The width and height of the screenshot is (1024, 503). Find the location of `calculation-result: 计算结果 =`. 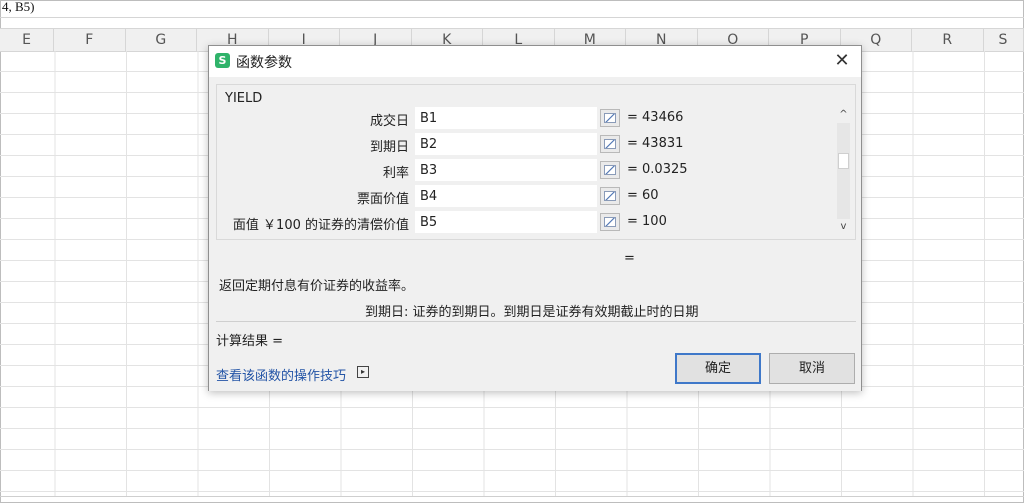

calculation-result: 计算结果 = is located at coordinates (250, 341).